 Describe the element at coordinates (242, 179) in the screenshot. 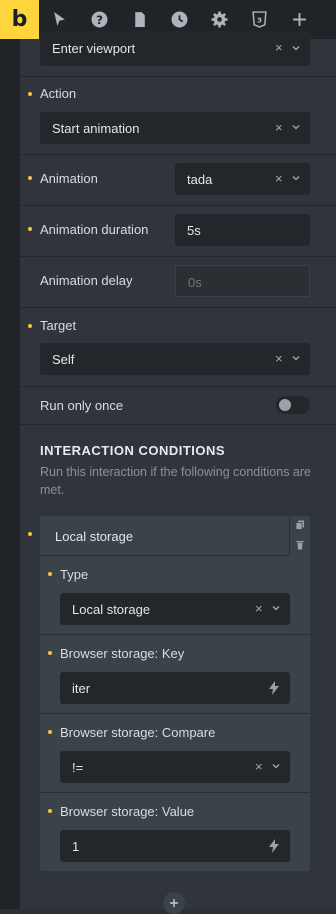

I see `animation-select: tada ×` at that location.